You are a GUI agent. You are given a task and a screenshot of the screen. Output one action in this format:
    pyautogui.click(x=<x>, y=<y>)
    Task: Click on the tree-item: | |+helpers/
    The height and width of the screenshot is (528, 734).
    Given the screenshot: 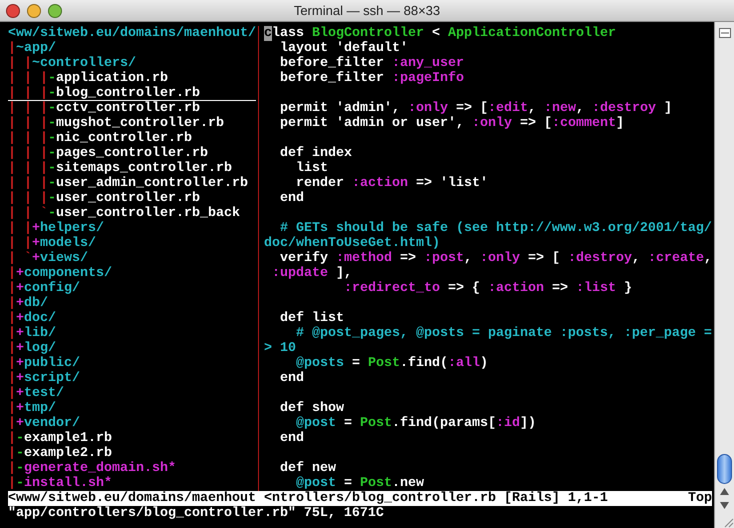 What is the action you would take?
    pyautogui.click(x=56, y=228)
    